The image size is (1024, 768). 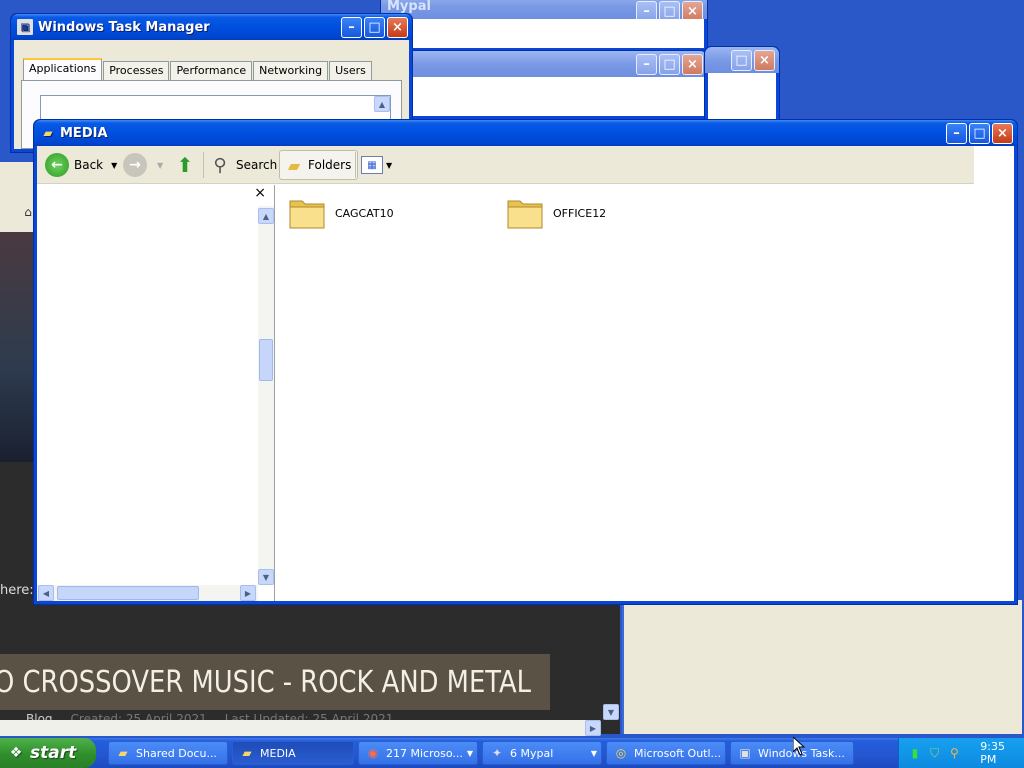 I want to click on tab-performance: Performance, so click(x=211, y=70).